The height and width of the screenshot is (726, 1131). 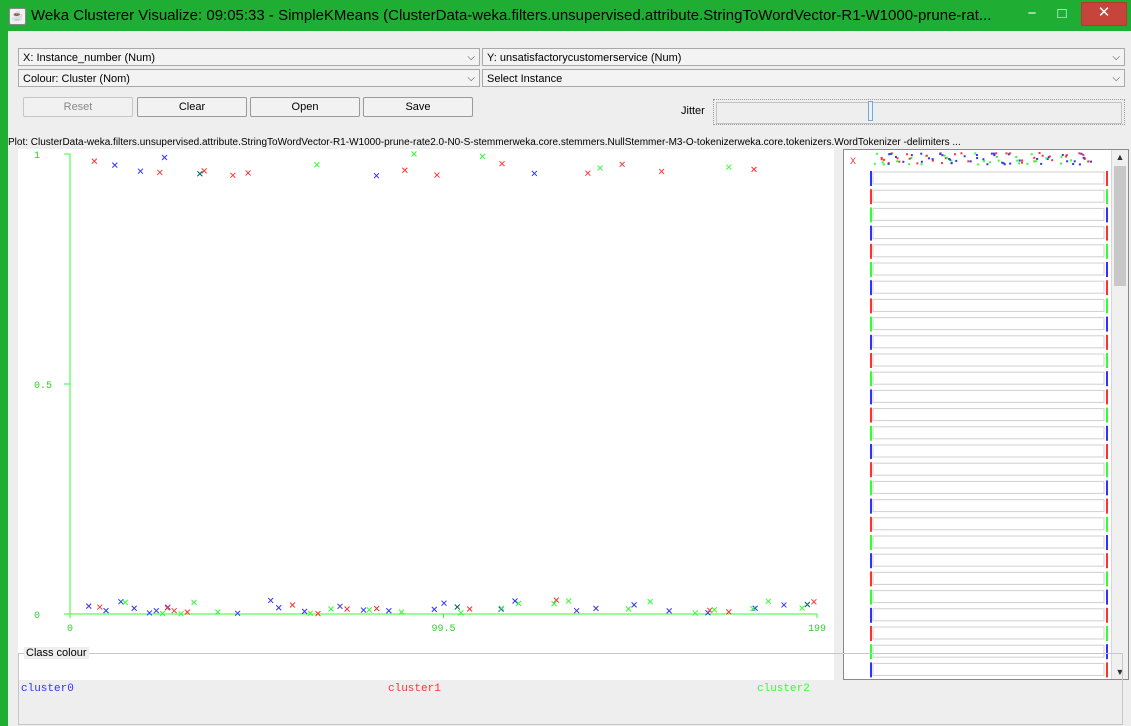 I want to click on y-tick-label: 1, so click(x=37, y=156).